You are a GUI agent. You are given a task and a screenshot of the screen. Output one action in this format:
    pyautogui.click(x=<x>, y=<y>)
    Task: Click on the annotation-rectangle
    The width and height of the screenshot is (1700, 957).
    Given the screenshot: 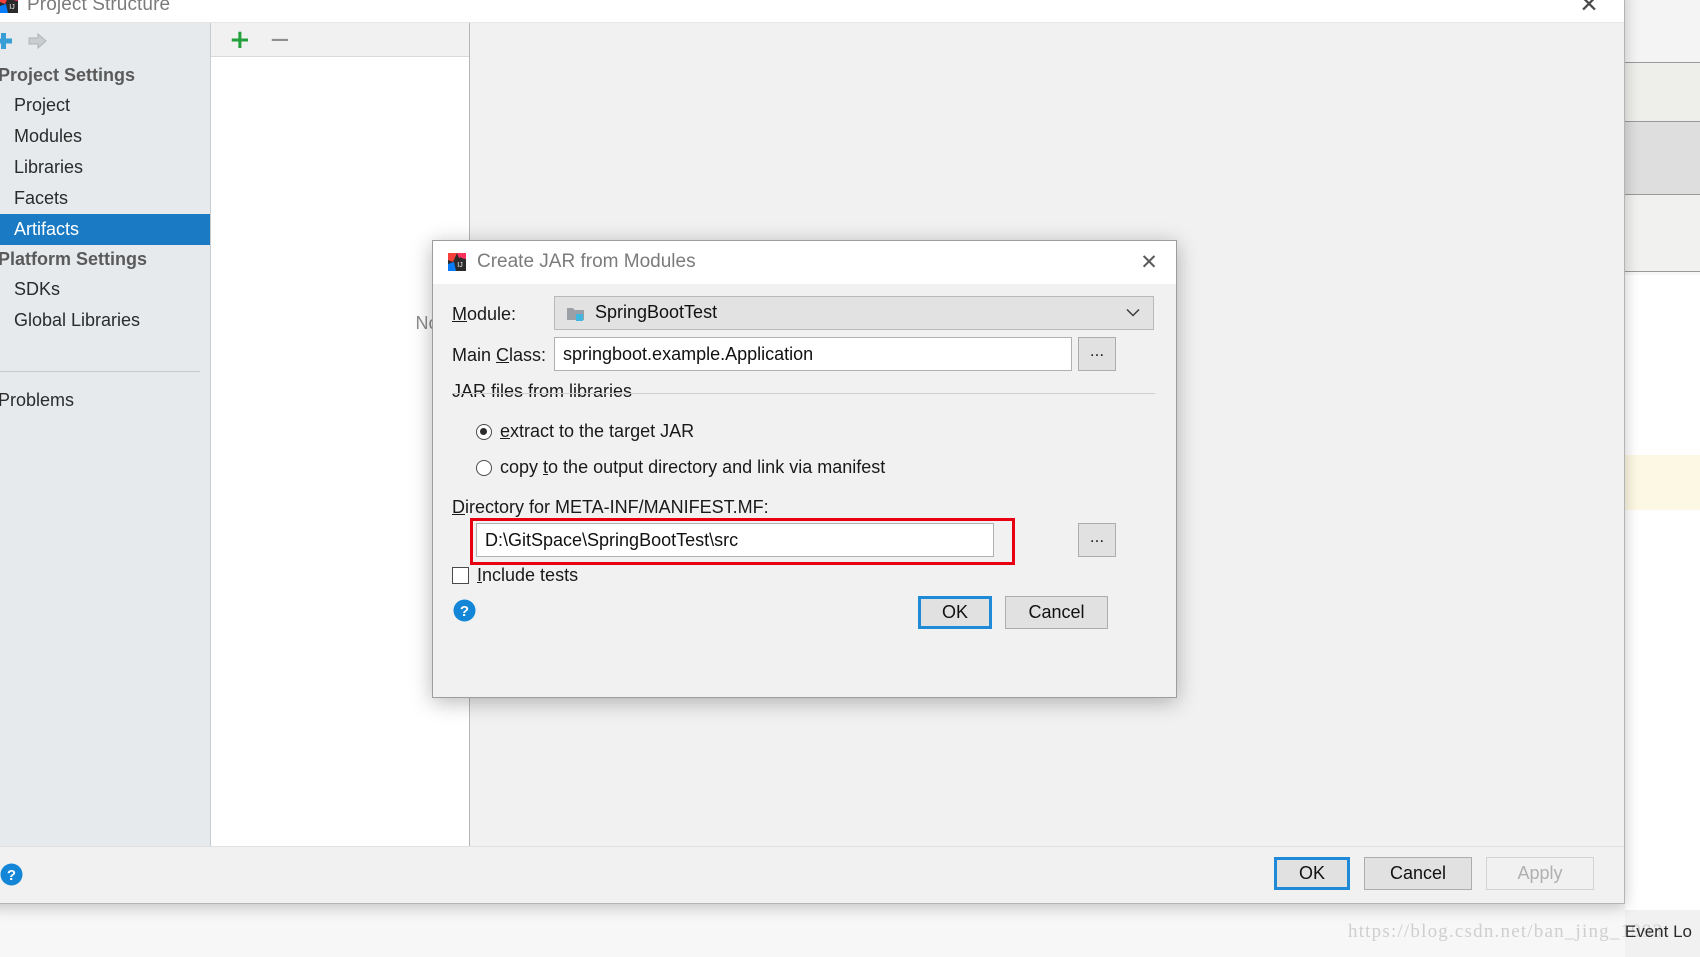 What is the action you would take?
    pyautogui.click(x=742, y=541)
    